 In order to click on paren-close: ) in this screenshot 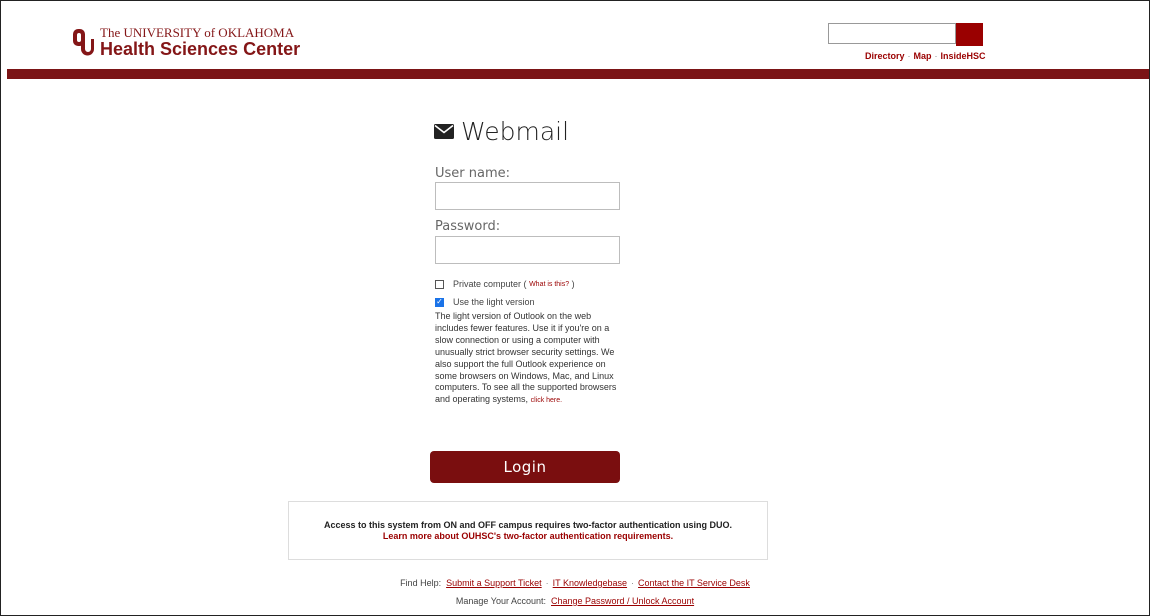, I will do `click(573, 284)`.